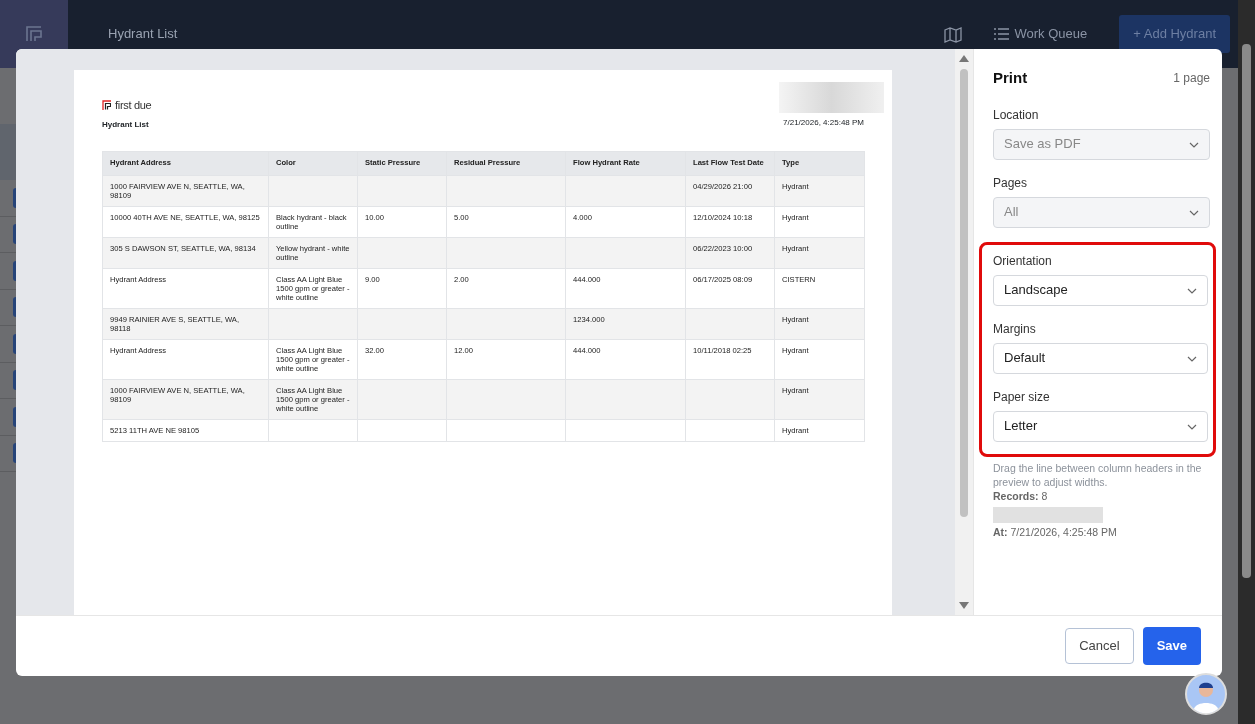  What do you see at coordinates (823, 123) in the screenshot?
I see `print-date: 7/21/2026, 4:25:48 PM` at bounding box center [823, 123].